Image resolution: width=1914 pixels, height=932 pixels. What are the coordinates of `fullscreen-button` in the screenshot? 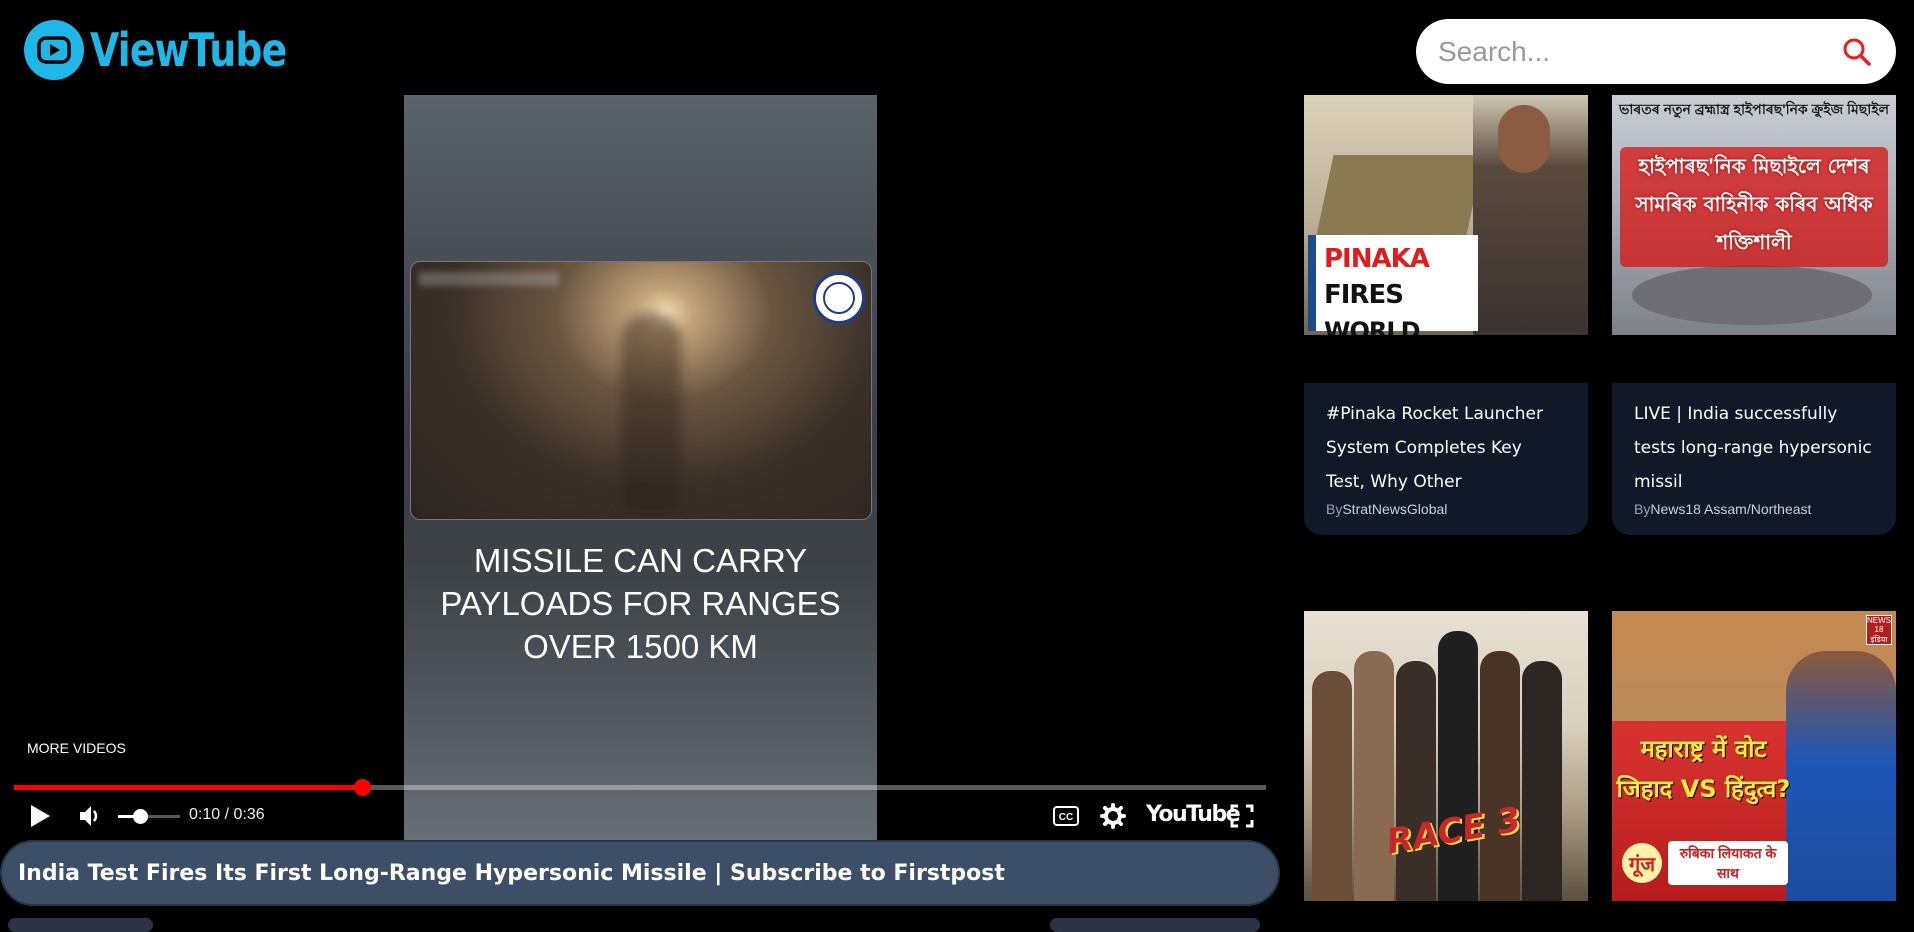 It's located at (1242, 816).